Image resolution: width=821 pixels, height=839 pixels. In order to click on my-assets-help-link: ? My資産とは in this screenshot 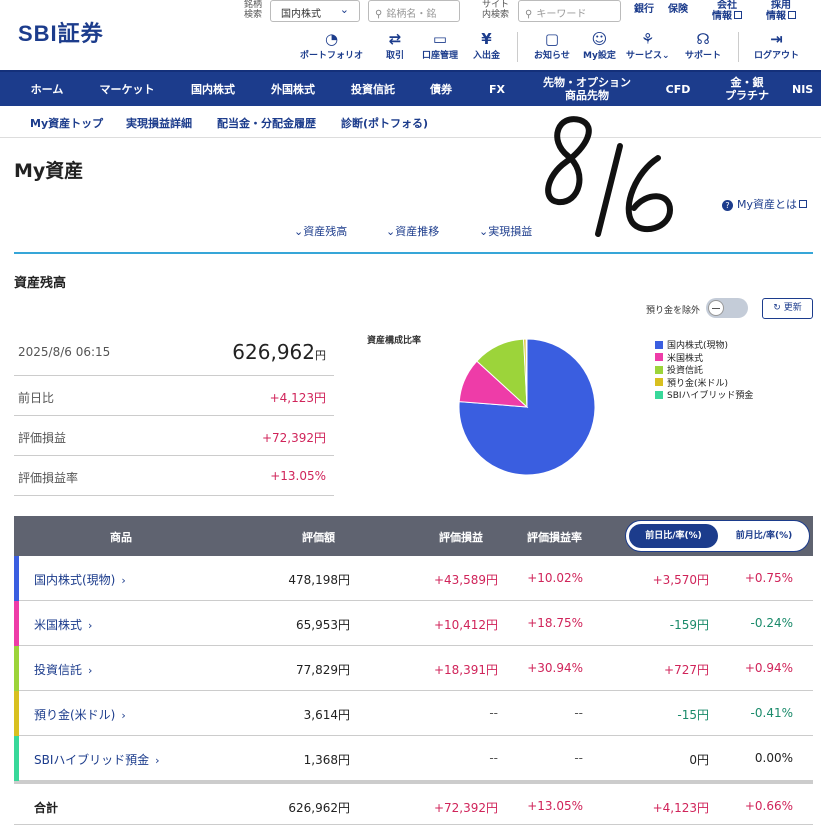, I will do `click(765, 204)`.